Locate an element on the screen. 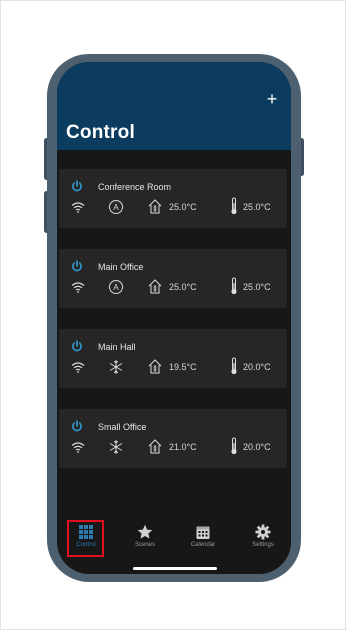 This screenshot has height=630, width=346. tab-label: Calendar is located at coordinates (203, 545).